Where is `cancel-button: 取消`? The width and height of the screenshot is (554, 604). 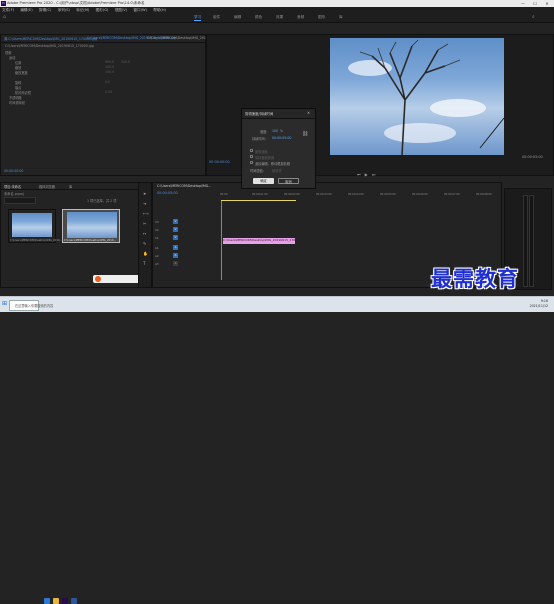 cancel-button: 取消 is located at coordinates (288, 181).